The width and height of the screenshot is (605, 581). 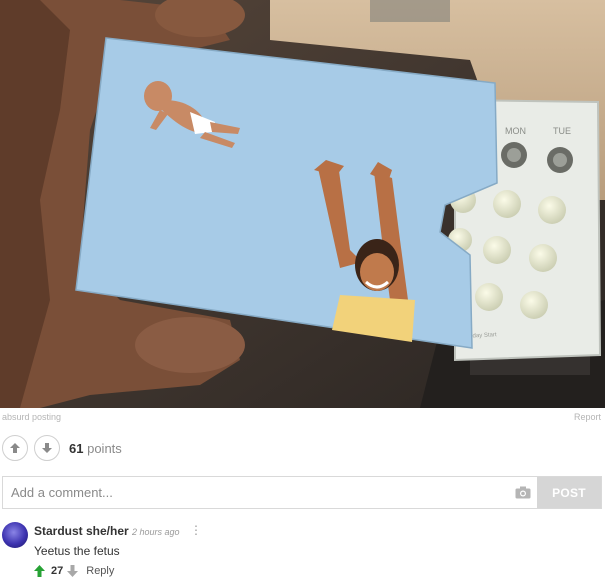 What do you see at coordinates (515, 131) in the screenshot?
I see `pack-day-mon: MON` at bounding box center [515, 131].